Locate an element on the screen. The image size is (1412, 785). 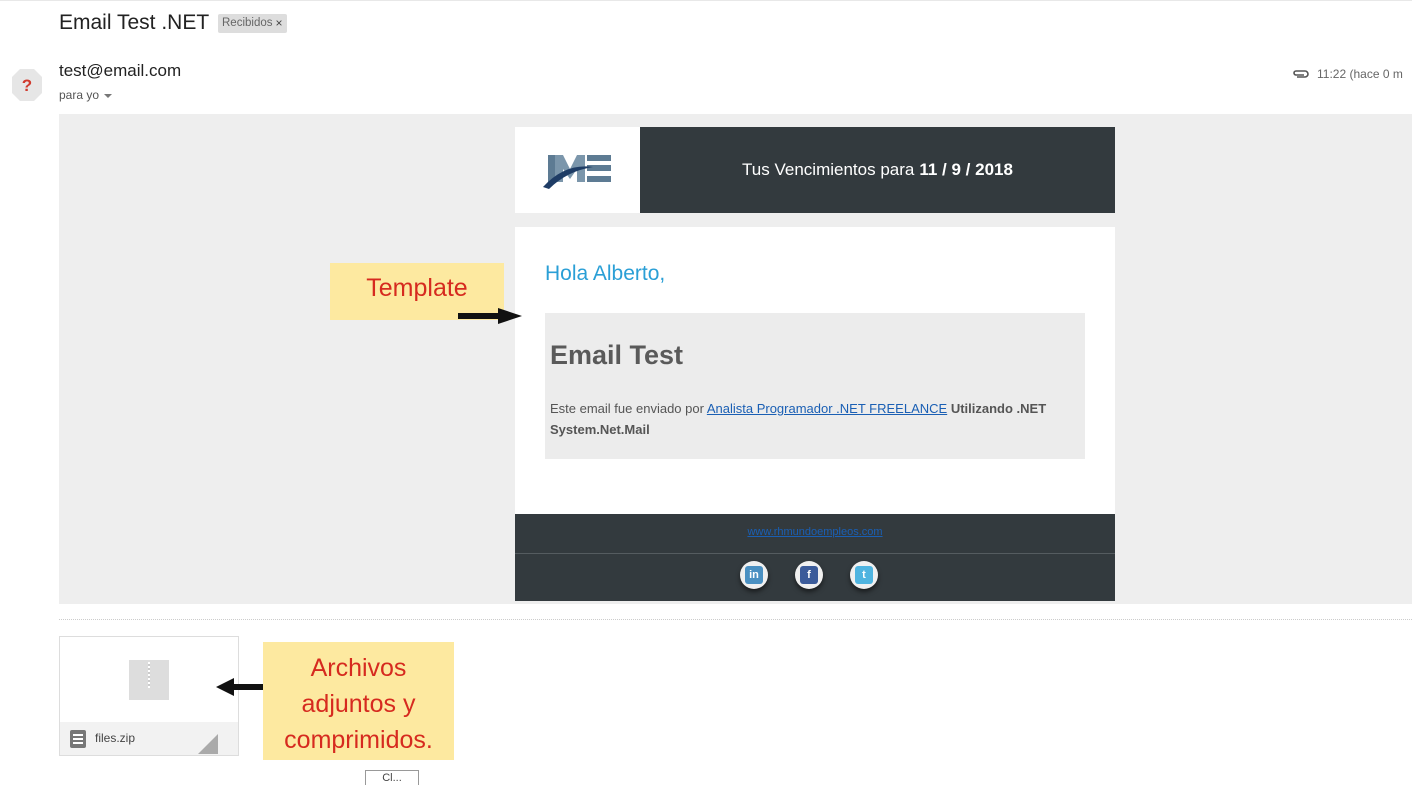
website-link: www.rhmundoempleos.com is located at coordinates (814, 532).